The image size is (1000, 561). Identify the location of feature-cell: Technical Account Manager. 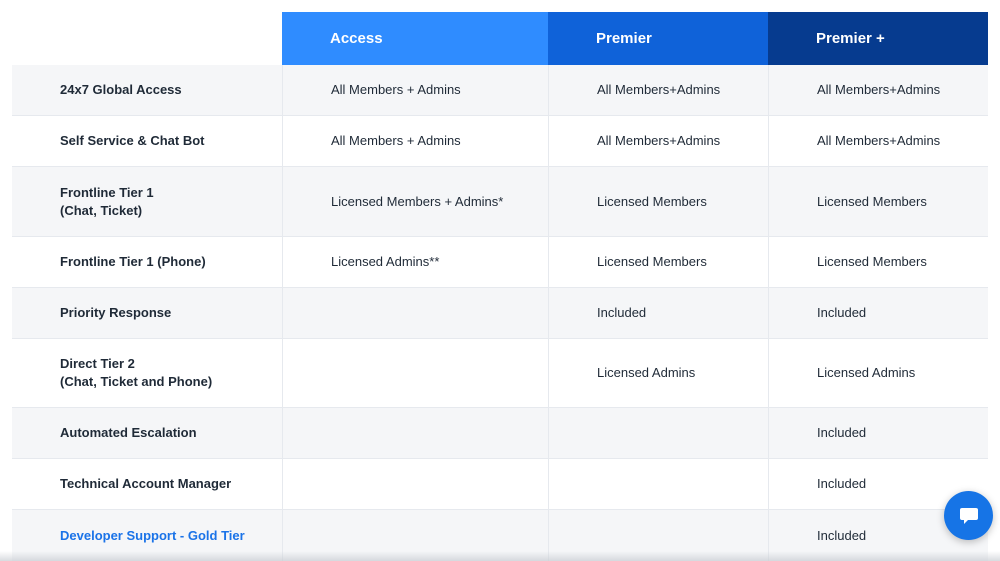
(147, 484).